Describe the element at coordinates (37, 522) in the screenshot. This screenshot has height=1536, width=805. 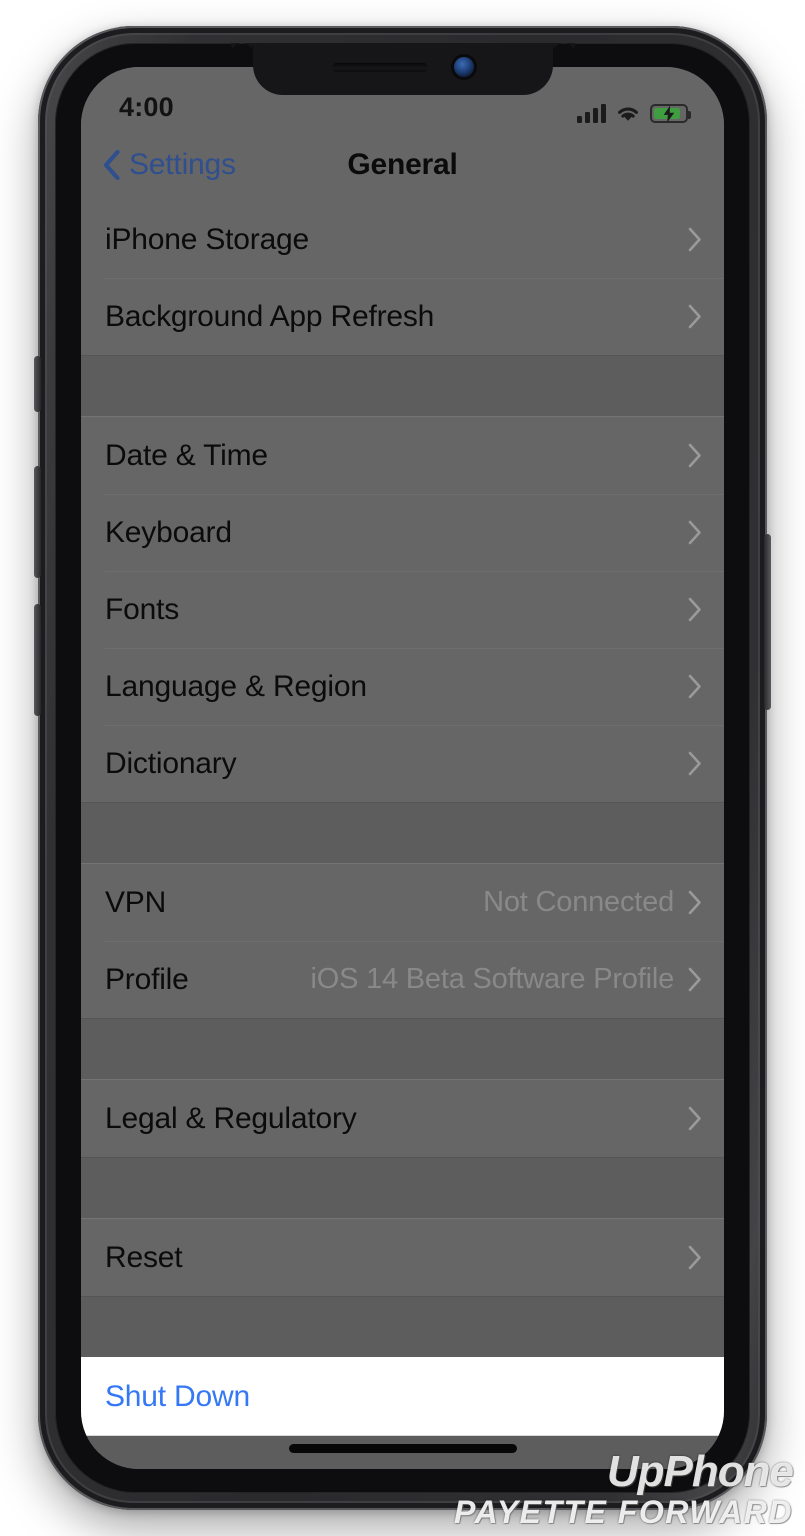
I see `volume-up-button` at that location.